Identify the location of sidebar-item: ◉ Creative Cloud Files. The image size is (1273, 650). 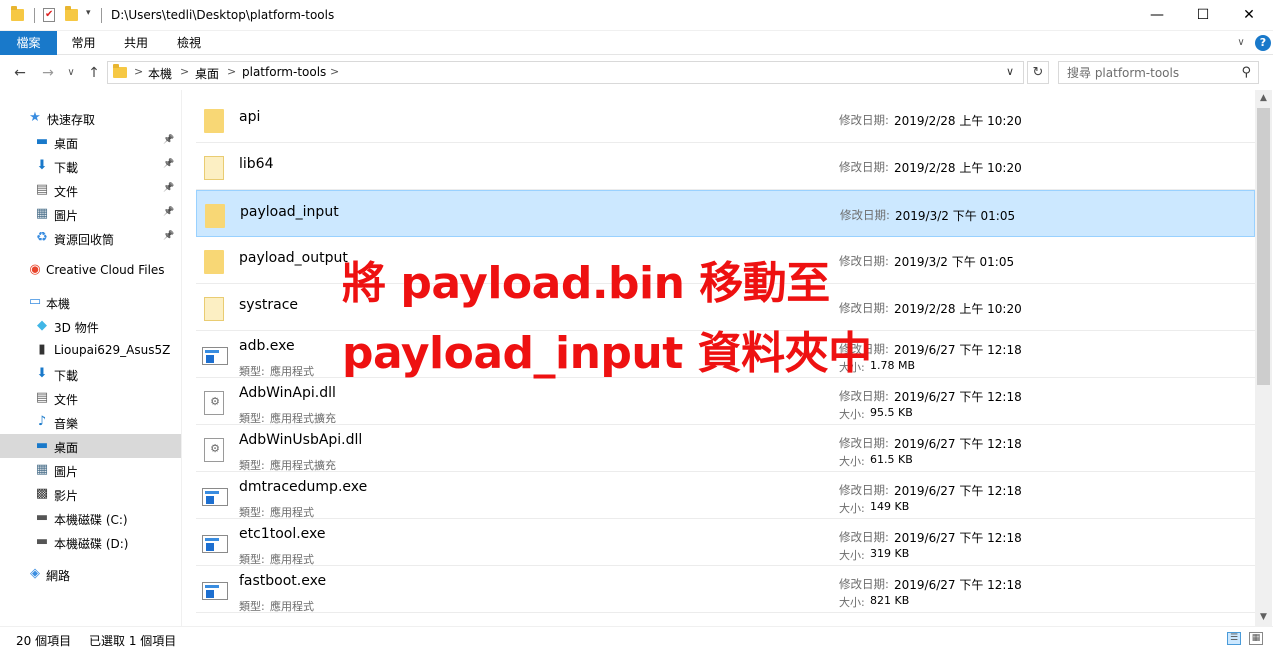
(90, 270).